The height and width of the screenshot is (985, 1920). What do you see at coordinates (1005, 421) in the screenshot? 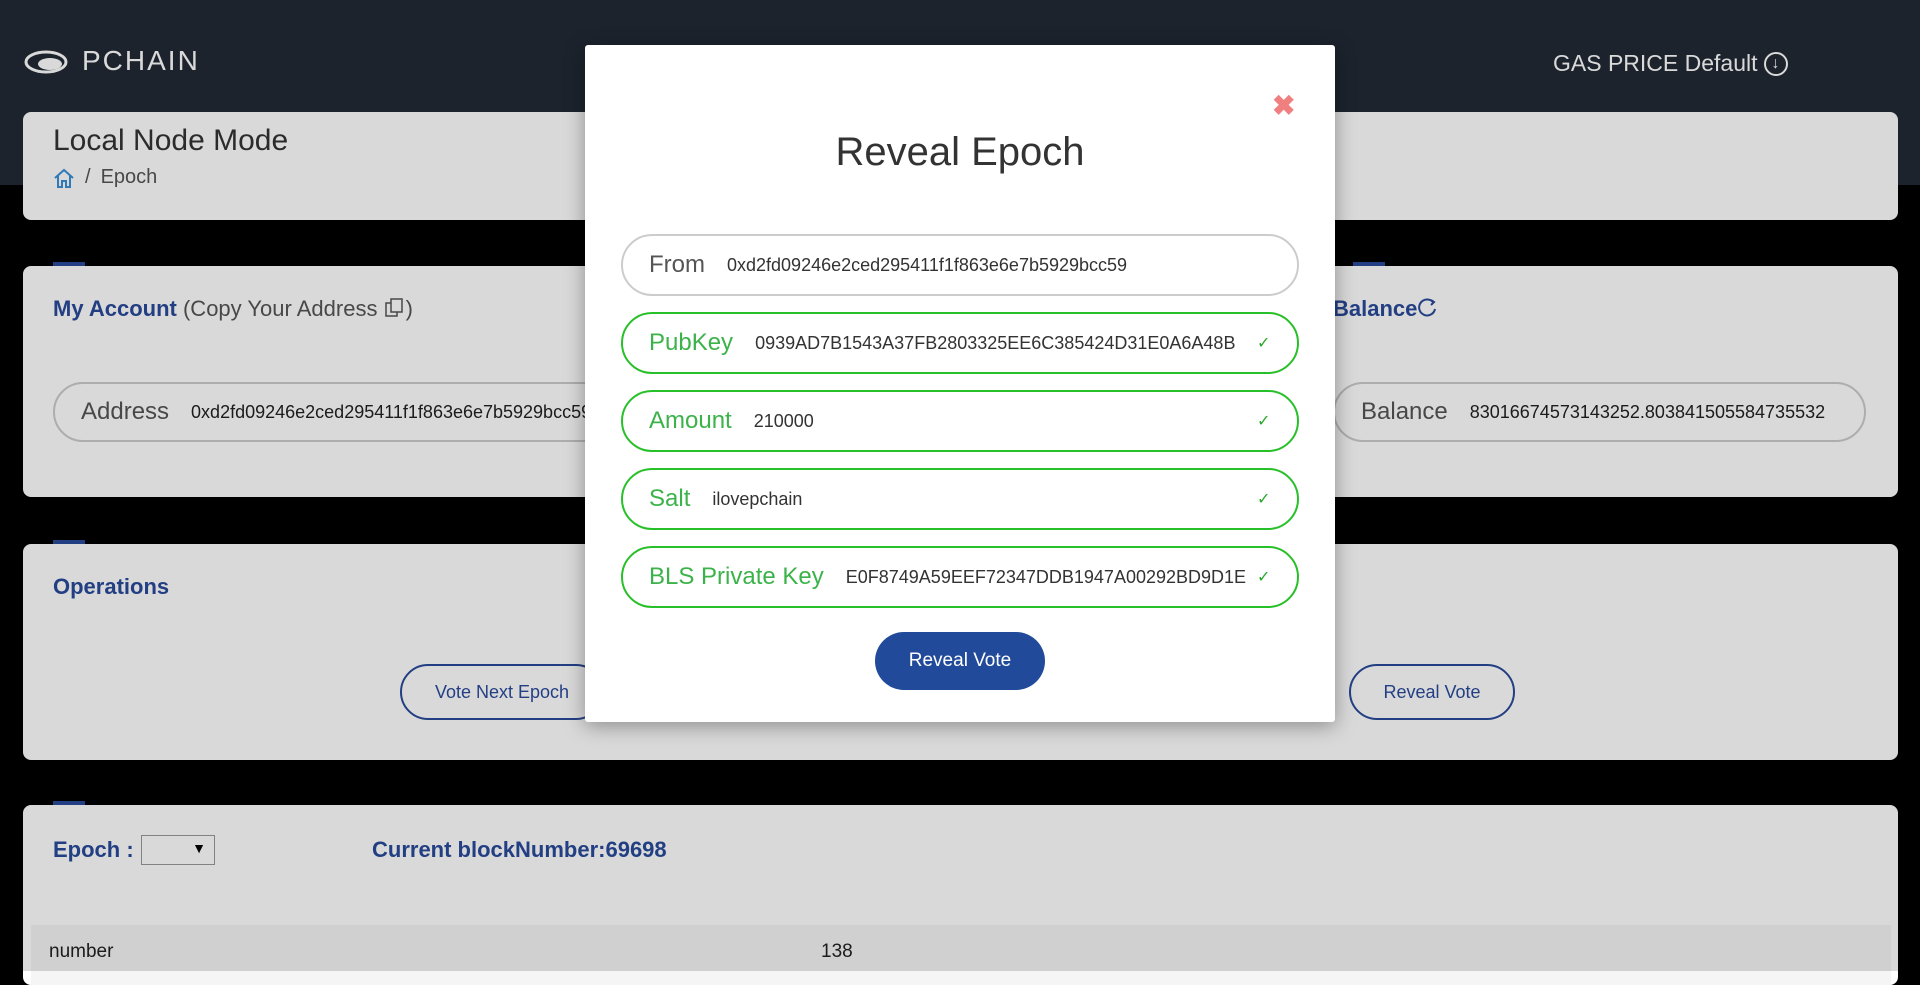
I see `amount-input: 210000` at bounding box center [1005, 421].